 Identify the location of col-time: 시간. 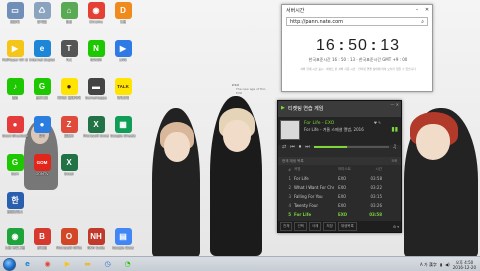
(372, 169).